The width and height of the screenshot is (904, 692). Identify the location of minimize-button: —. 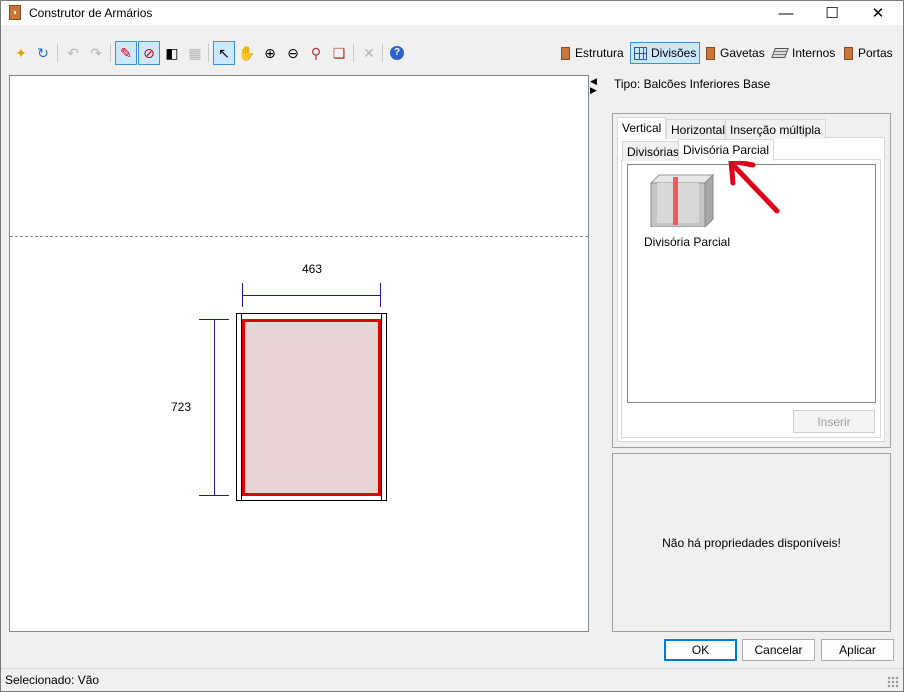
(786, 13).